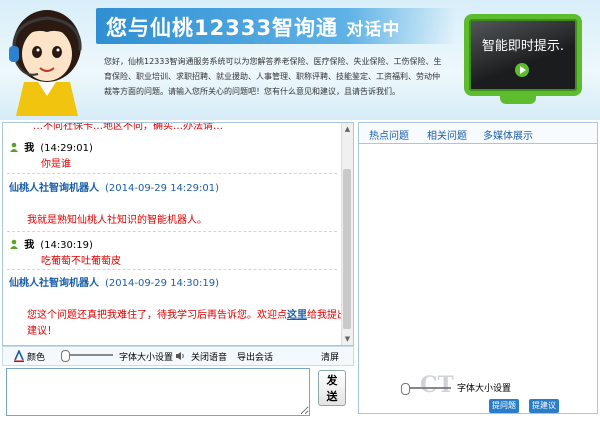  Describe the element at coordinates (518, 99) in the screenshot. I see `tv-stand` at that location.